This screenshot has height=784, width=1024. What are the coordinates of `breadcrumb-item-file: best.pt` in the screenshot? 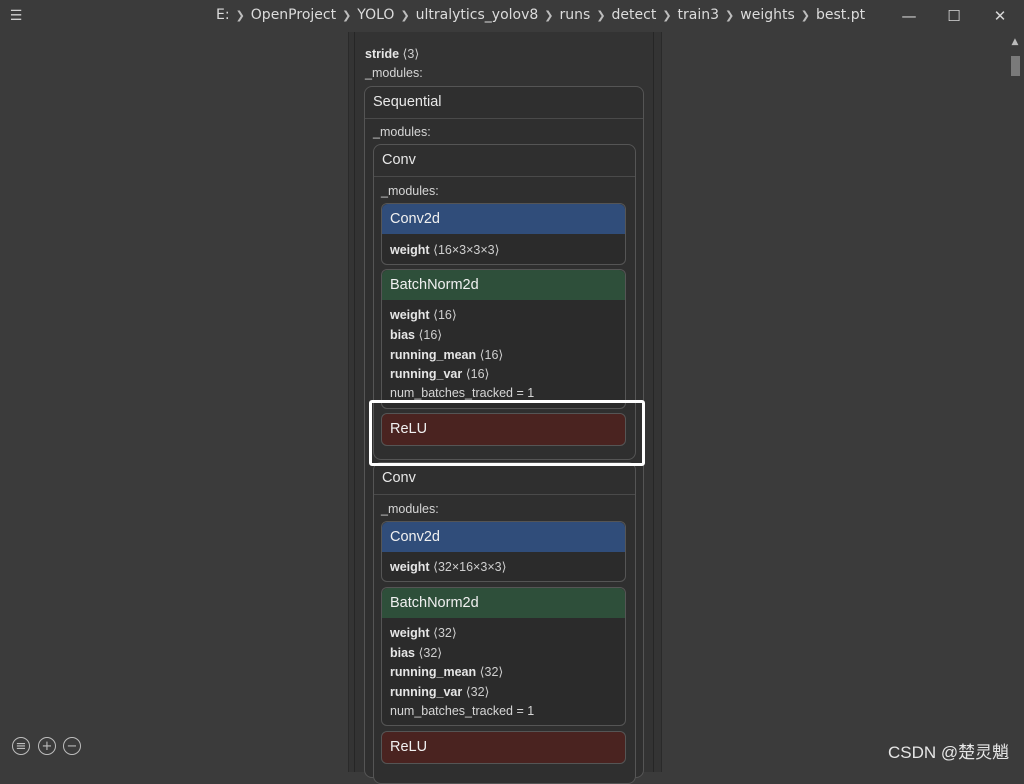 It's located at (840, 15).